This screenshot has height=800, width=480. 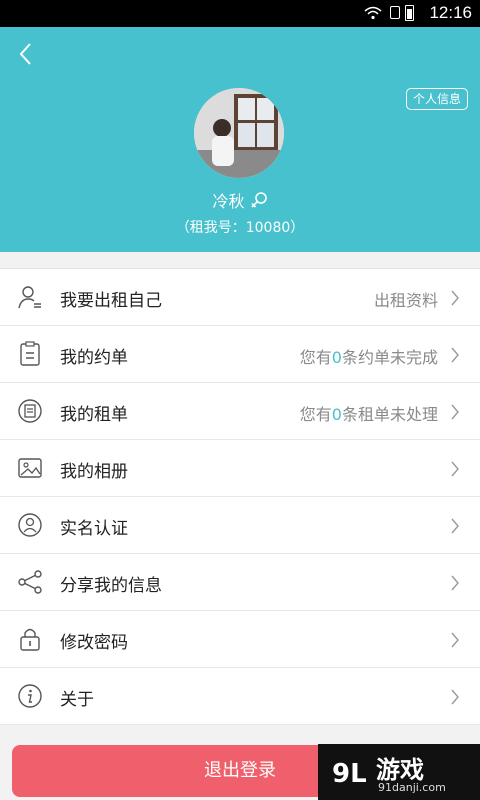 I want to click on menu-item-label: 我要出租自己, so click(x=111, y=301).